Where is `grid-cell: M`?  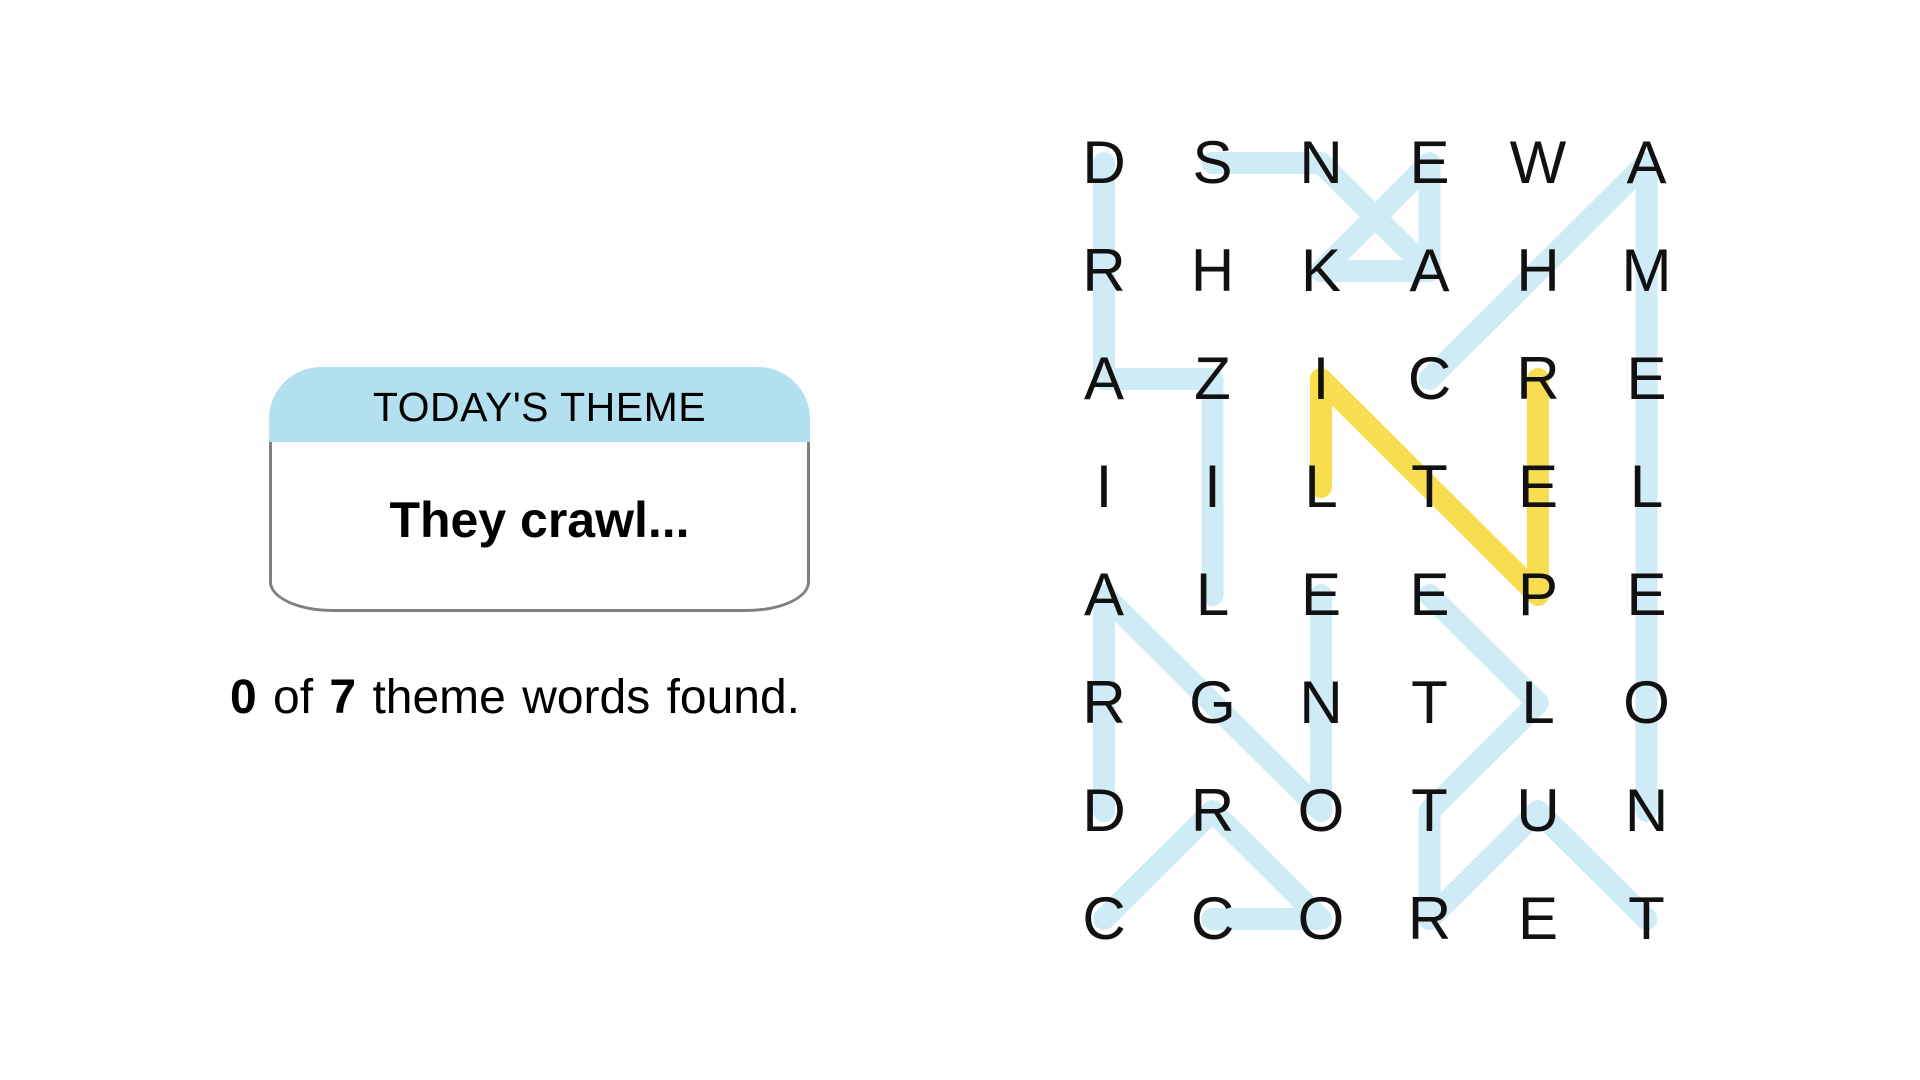
grid-cell: M is located at coordinates (1647, 271).